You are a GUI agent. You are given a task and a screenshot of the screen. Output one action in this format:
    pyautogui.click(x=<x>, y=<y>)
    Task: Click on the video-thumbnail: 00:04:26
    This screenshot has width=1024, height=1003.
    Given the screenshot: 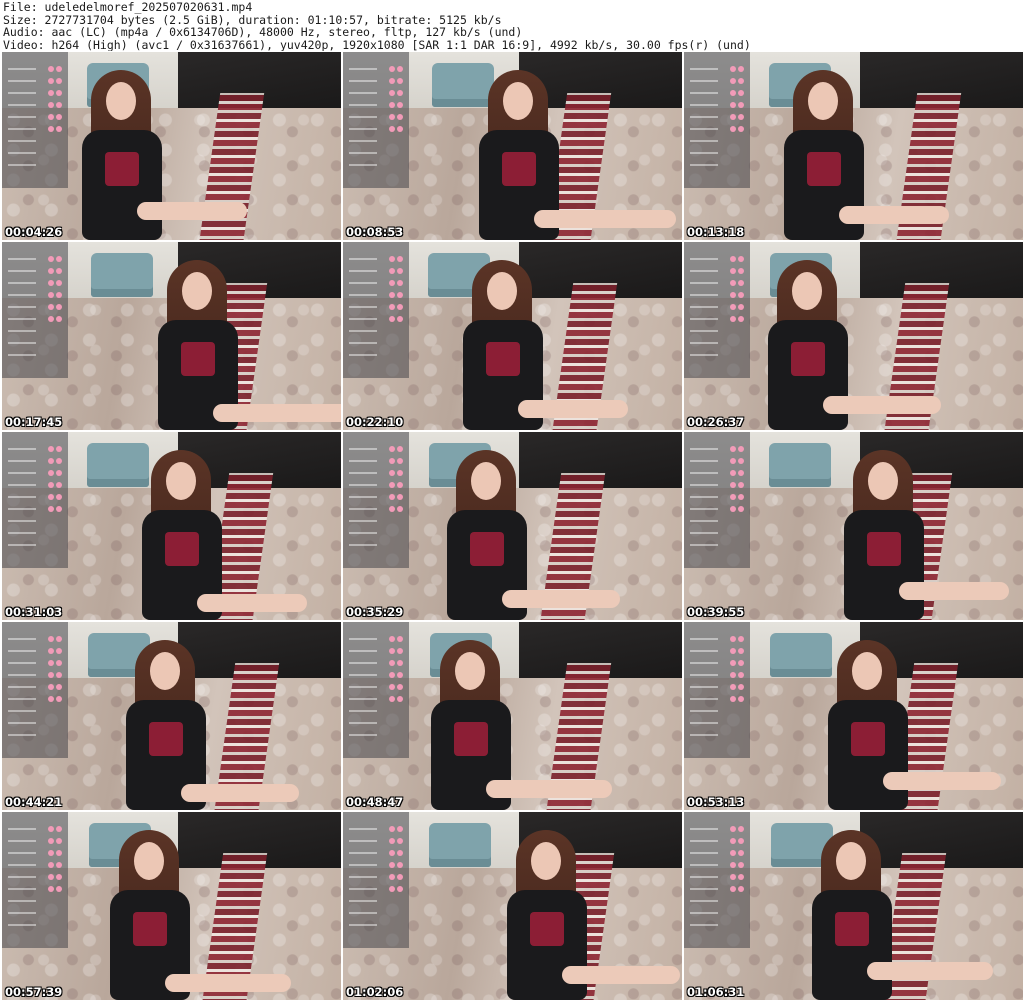 What is the action you would take?
    pyautogui.click(x=171, y=146)
    